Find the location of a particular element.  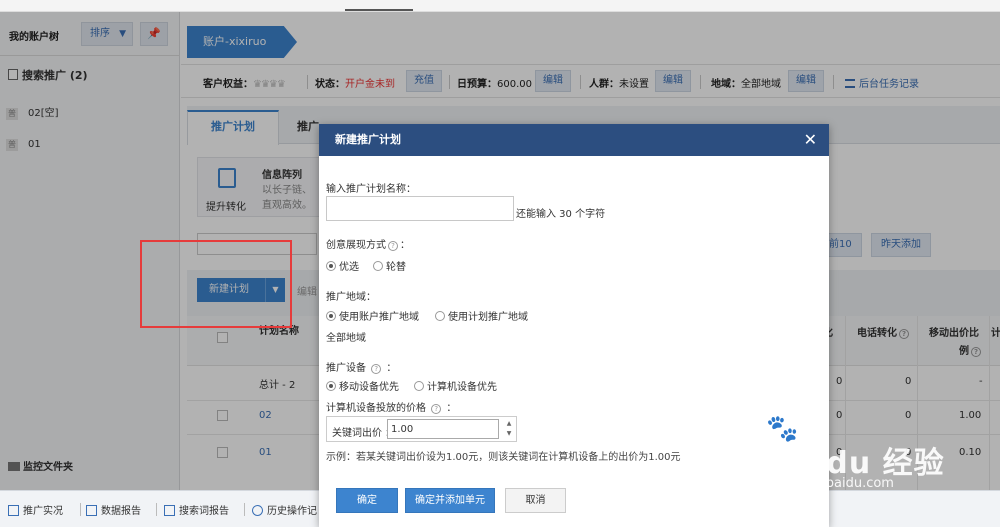

pc-price-label: 计算机设备投放的价格 ? ： is located at coordinates (391, 408).